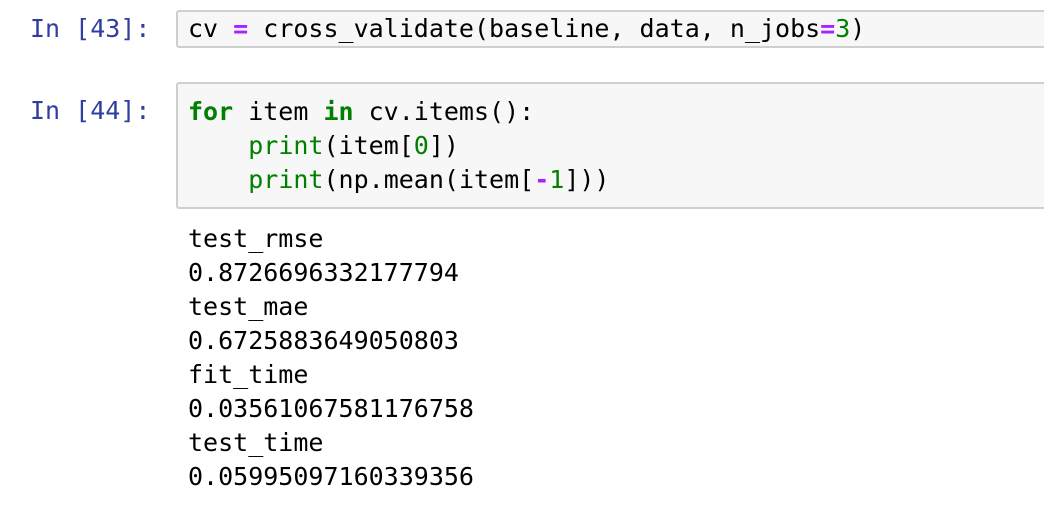 The image size is (1044, 512). Describe the element at coordinates (542, 179) in the screenshot. I see `operator: -` at that location.